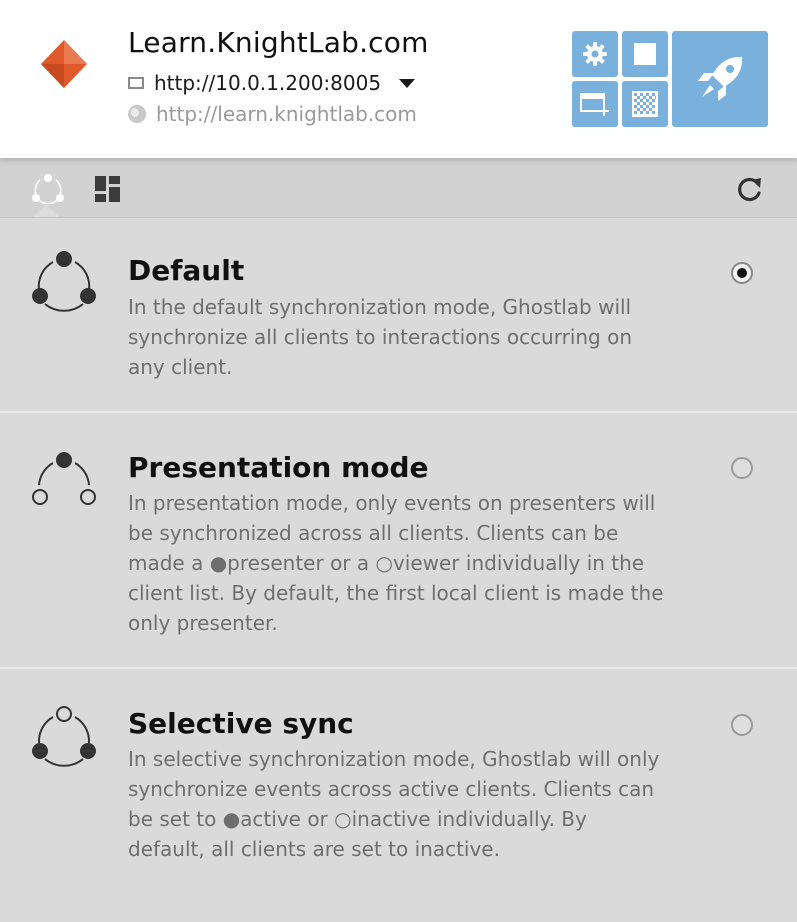 The height and width of the screenshot is (922, 797). I want to click on globe-icon, so click(137, 114).